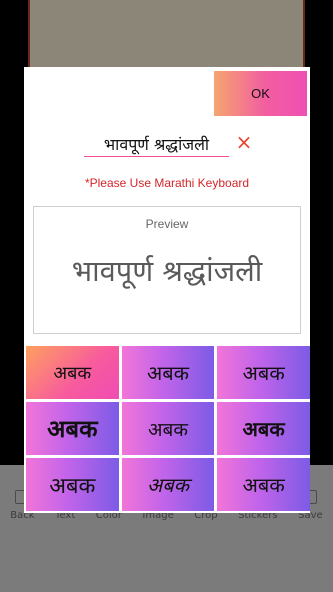  I want to click on font-option-9: अबक, so click(263, 484).